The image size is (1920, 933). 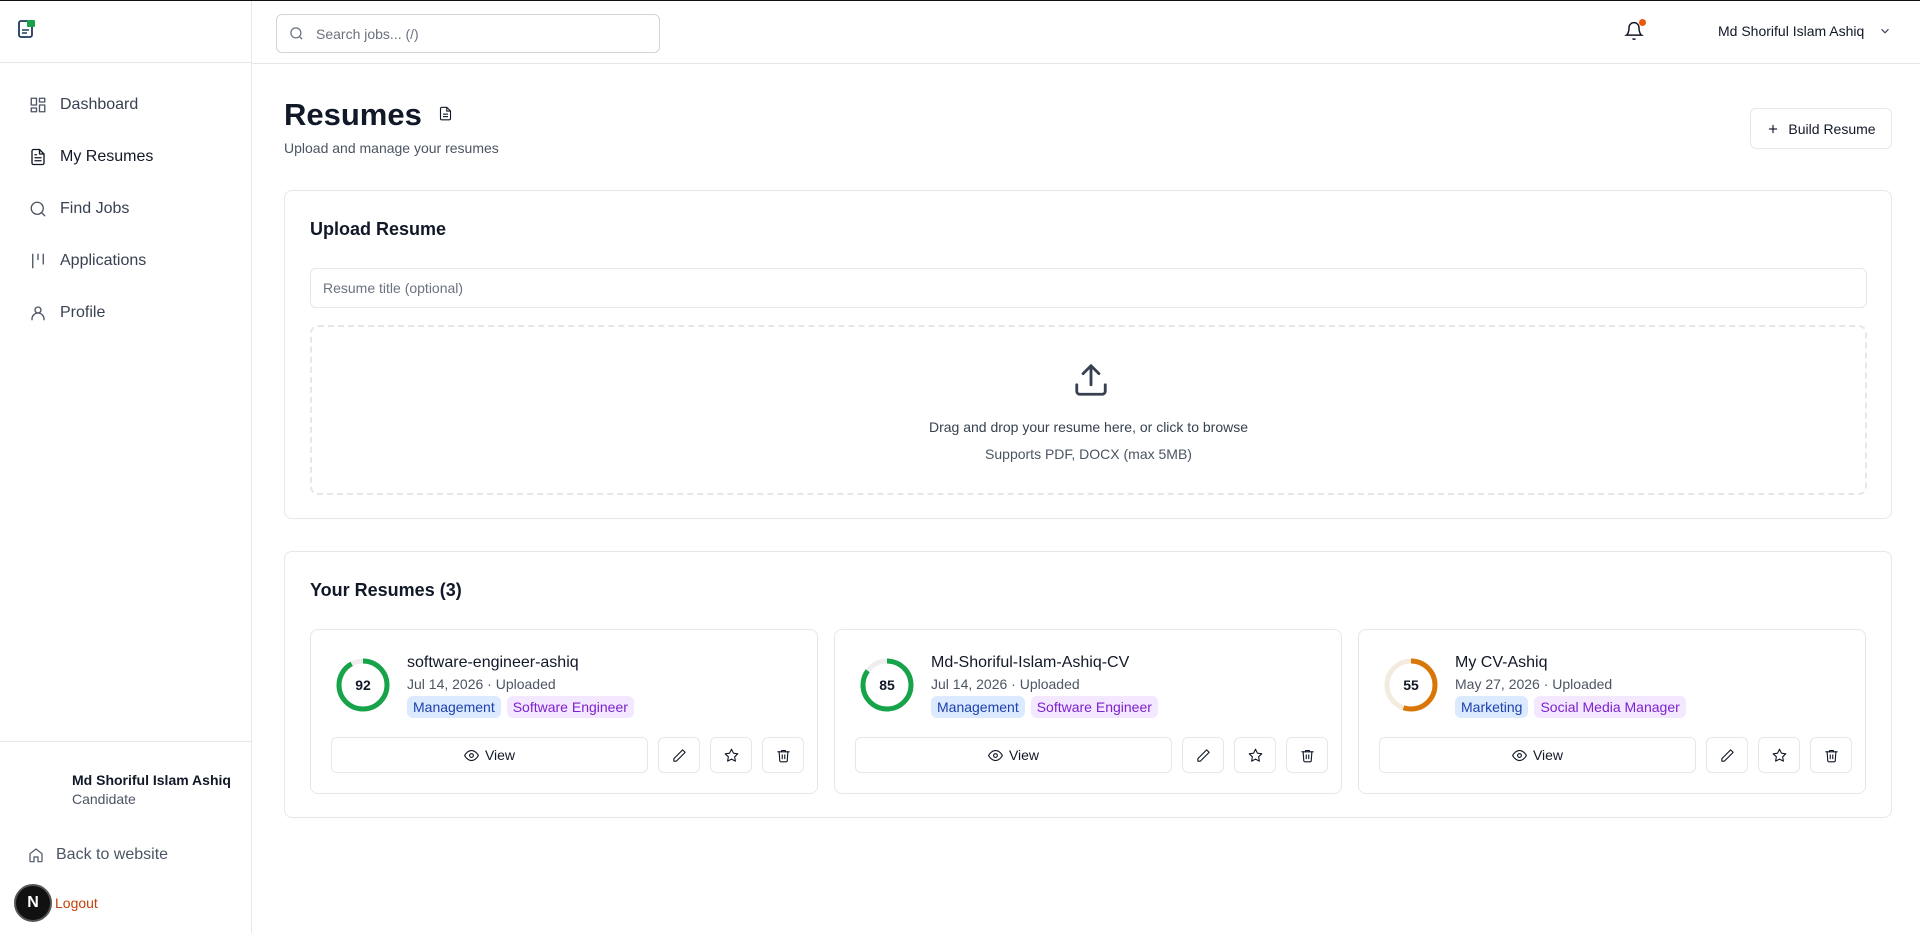 I want to click on dev-tools-badge: N, so click(x=33, y=903).